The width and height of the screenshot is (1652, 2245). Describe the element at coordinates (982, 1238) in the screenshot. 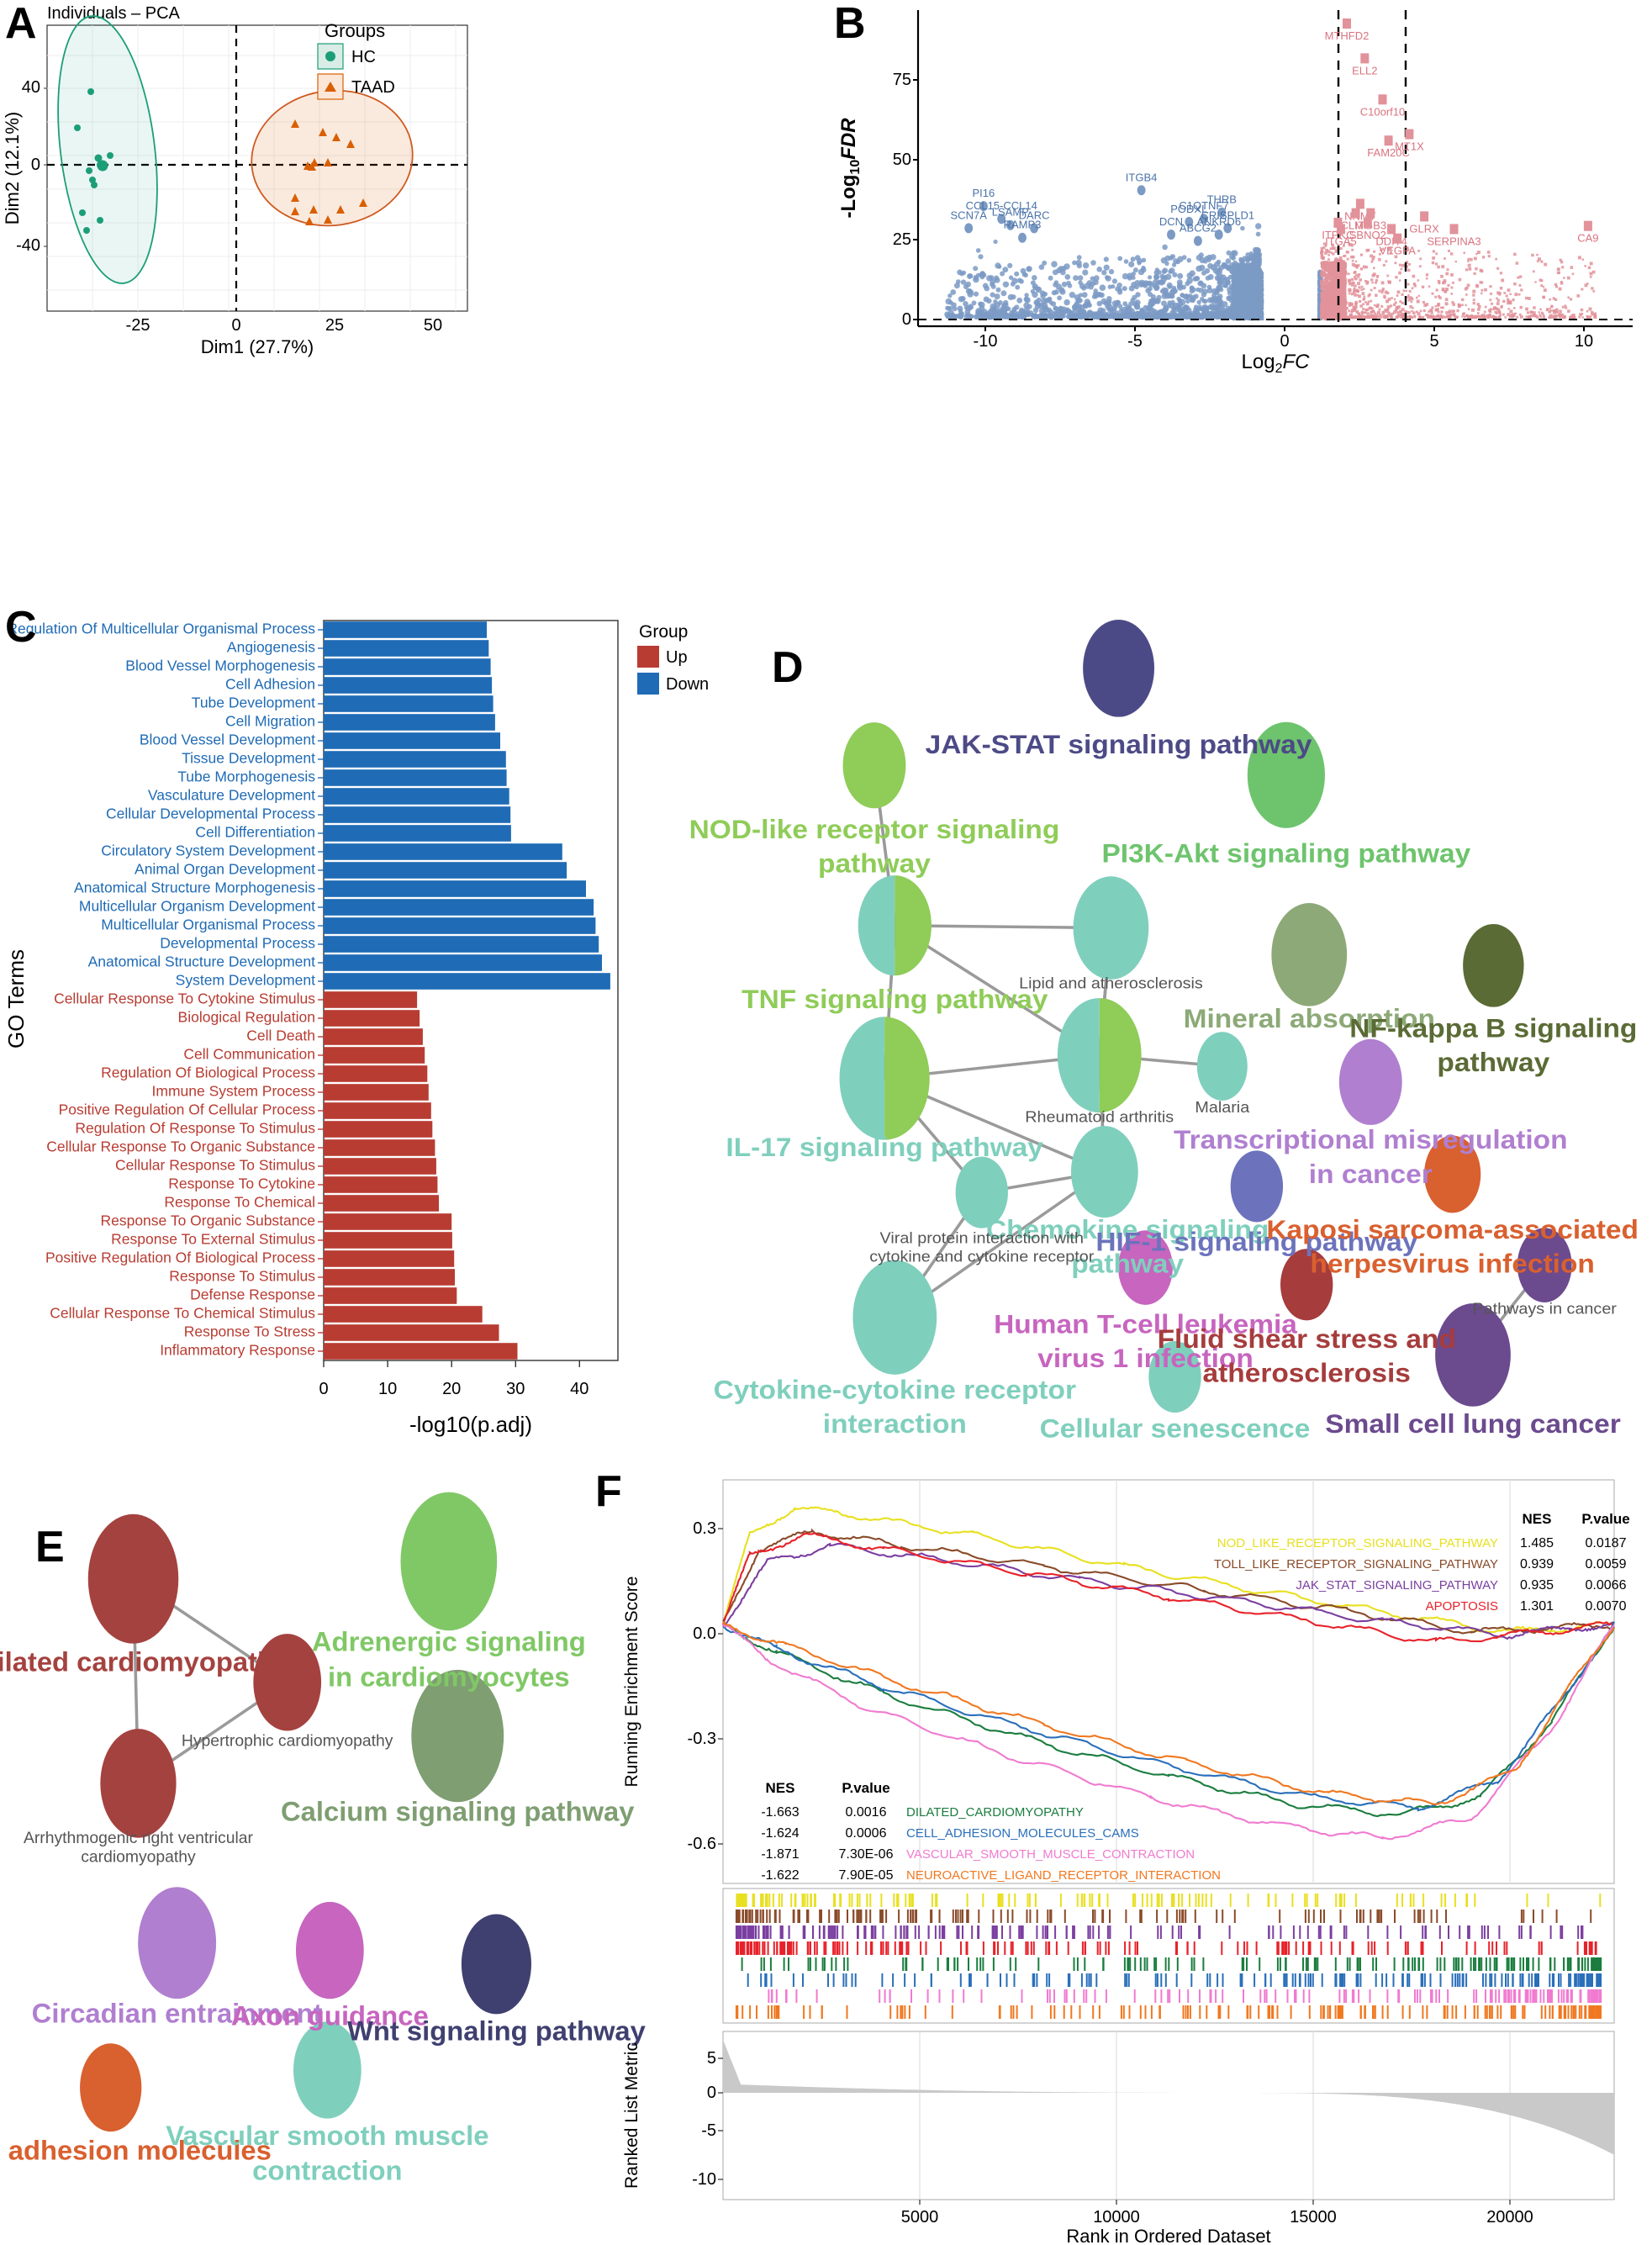

I see `network-node-label: Viral protein interaction with` at that location.